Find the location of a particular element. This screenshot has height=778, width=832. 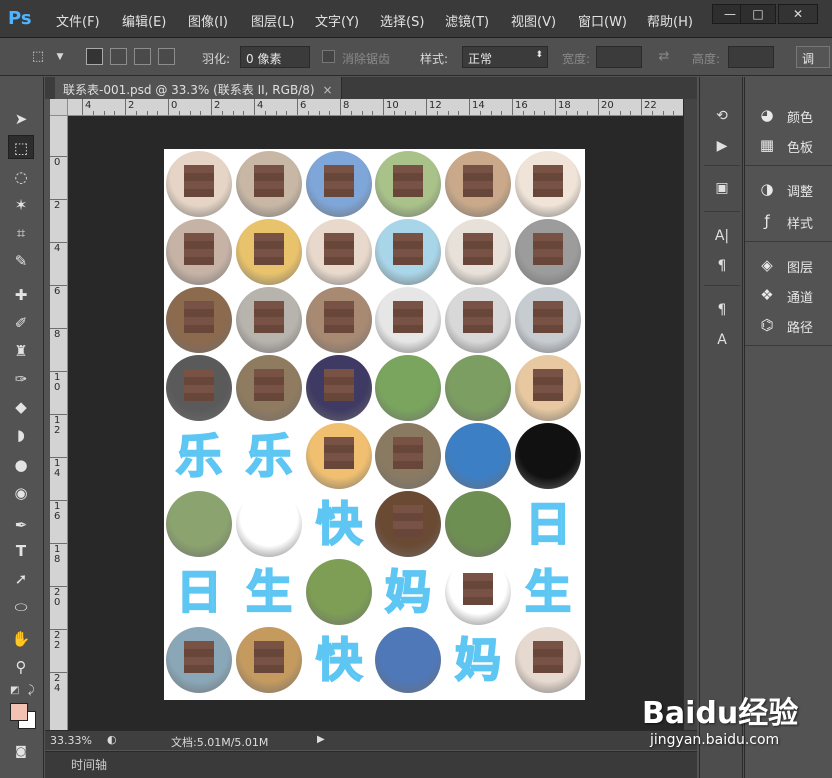

eyedropper-tool-icon: ✎ is located at coordinates (21, 261).